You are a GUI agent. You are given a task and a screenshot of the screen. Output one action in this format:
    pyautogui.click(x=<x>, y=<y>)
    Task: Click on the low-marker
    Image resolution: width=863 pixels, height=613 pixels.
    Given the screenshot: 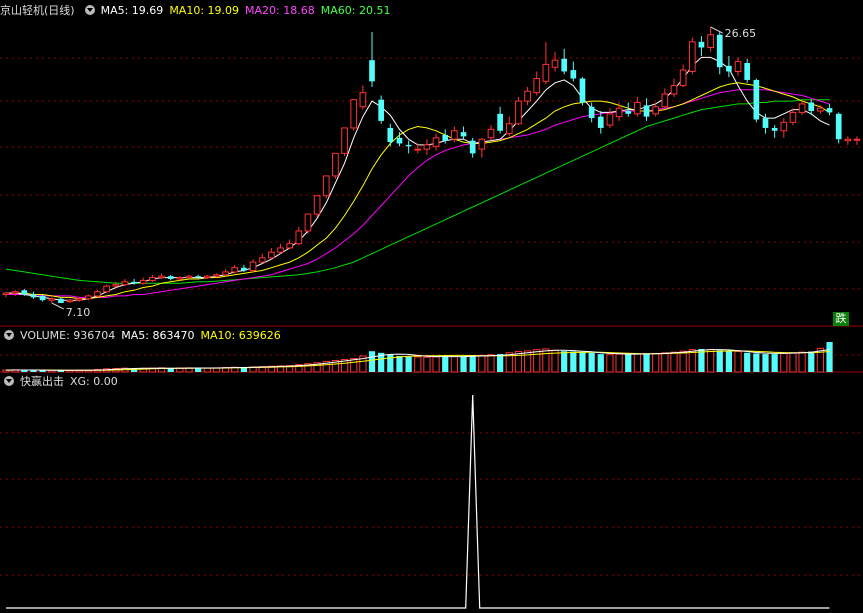 What is the action you would take?
    pyautogui.click(x=57, y=306)
    